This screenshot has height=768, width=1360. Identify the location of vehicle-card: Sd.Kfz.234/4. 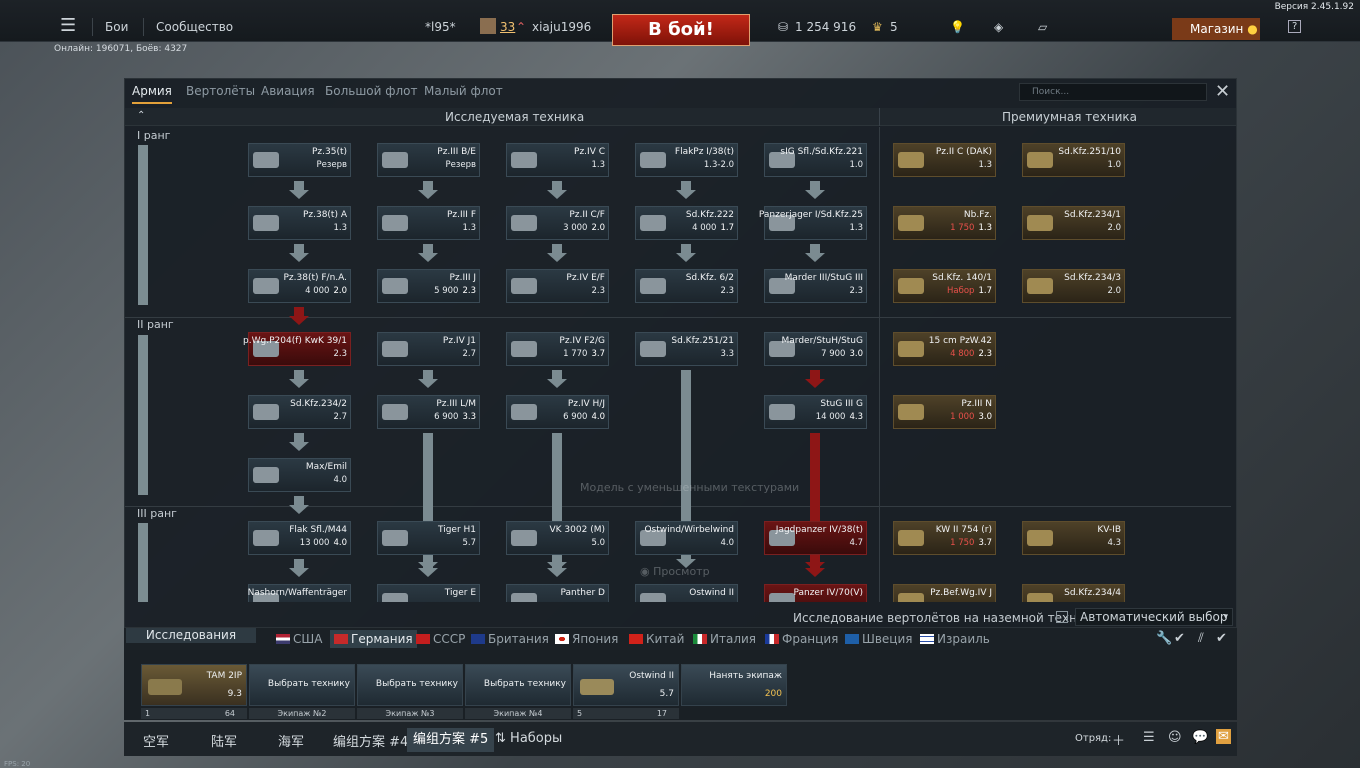
(1073, 593).